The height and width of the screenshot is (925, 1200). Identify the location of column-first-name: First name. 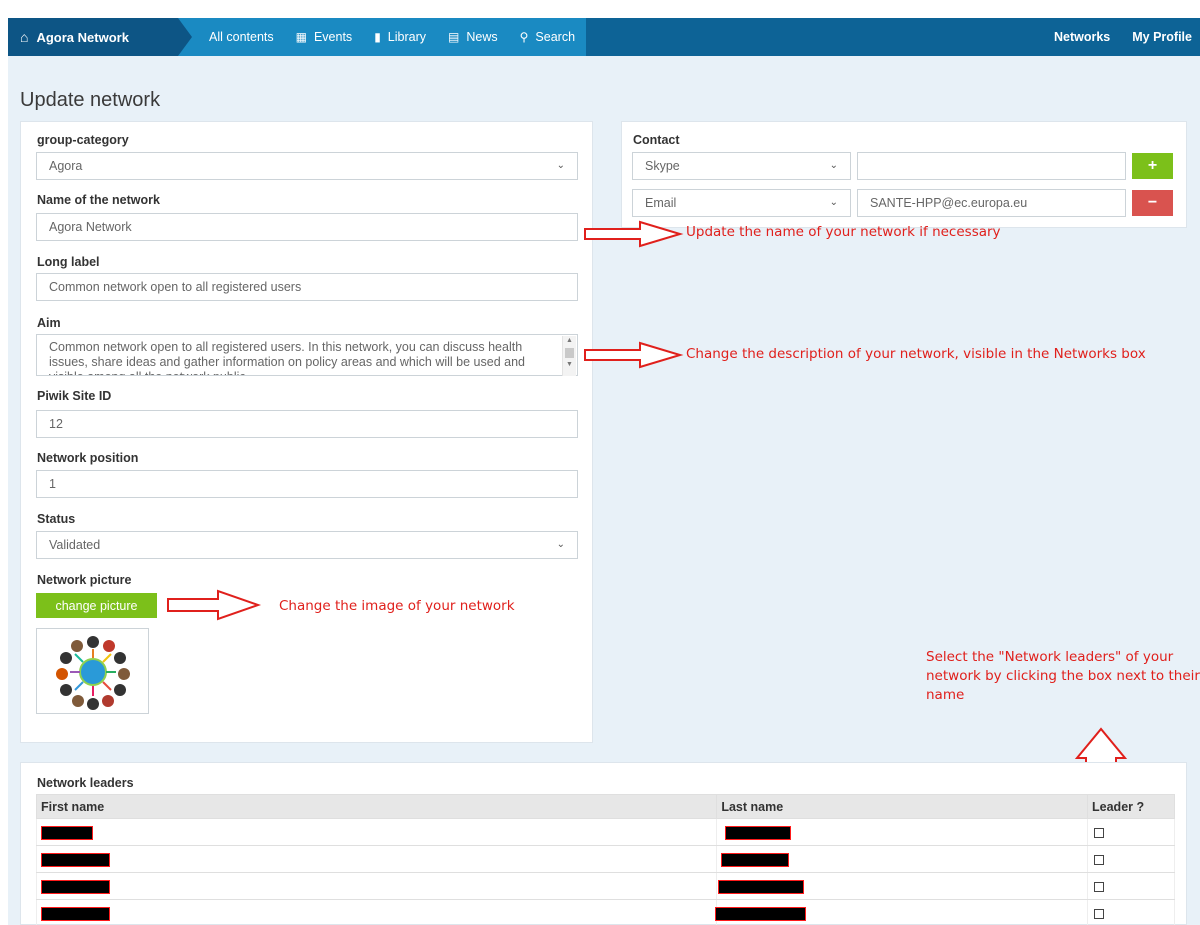
(376, 806).